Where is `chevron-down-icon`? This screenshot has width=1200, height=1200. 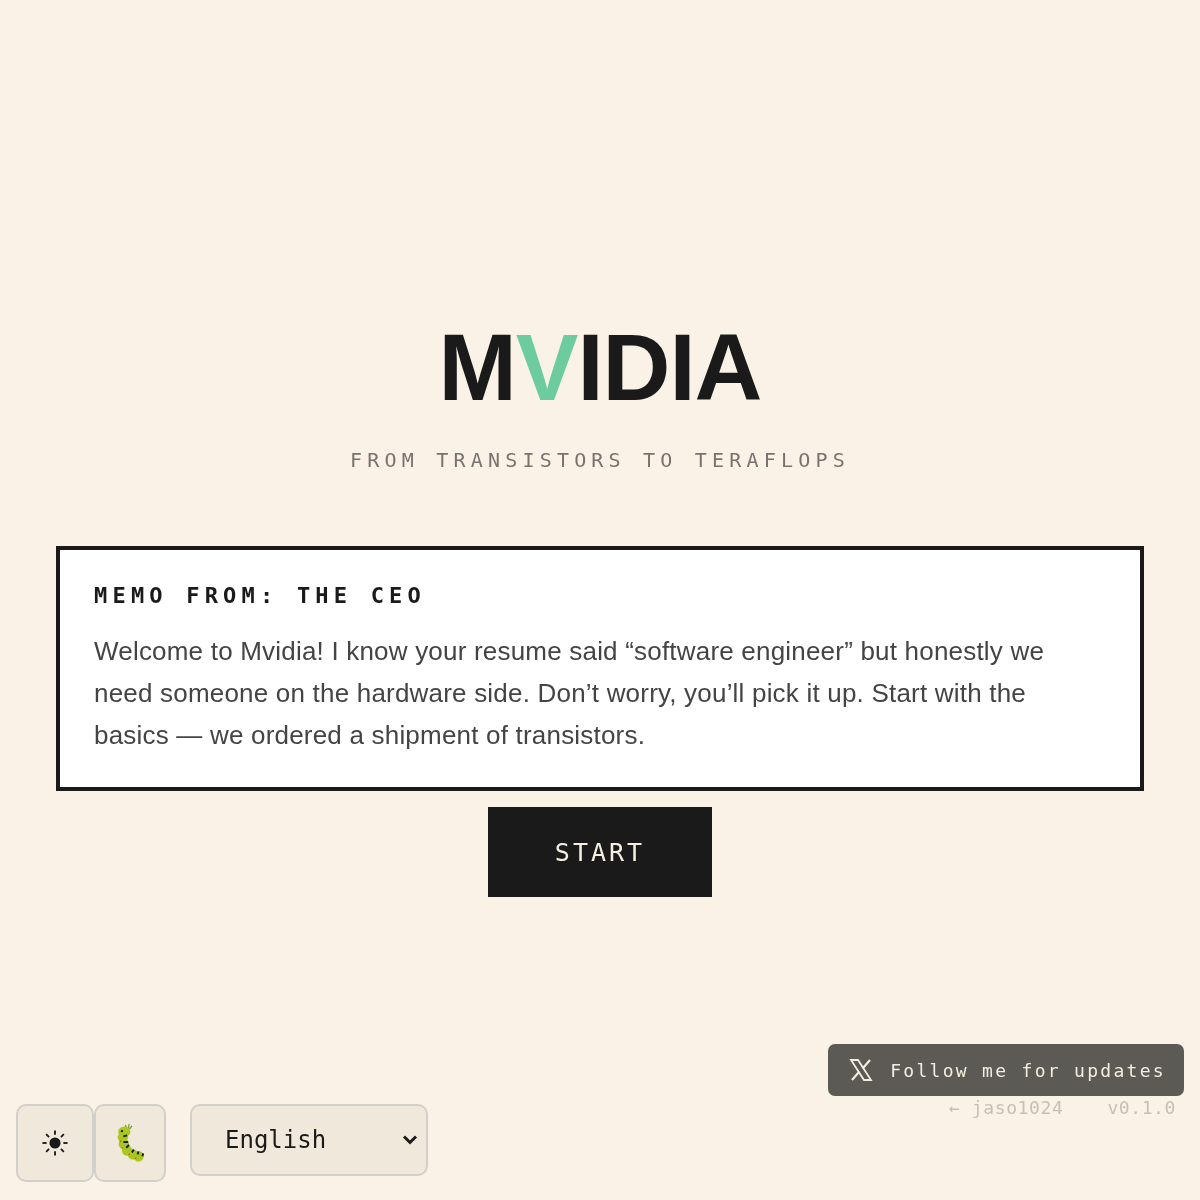 chevron-down-icon is located at coordinates (410, 1140).